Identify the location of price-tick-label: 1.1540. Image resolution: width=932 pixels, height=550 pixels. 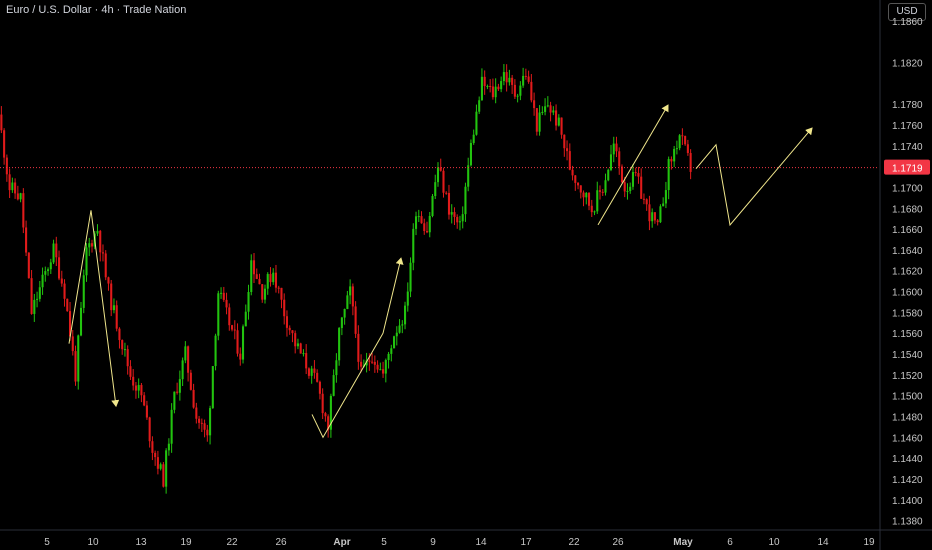
(907, 355).